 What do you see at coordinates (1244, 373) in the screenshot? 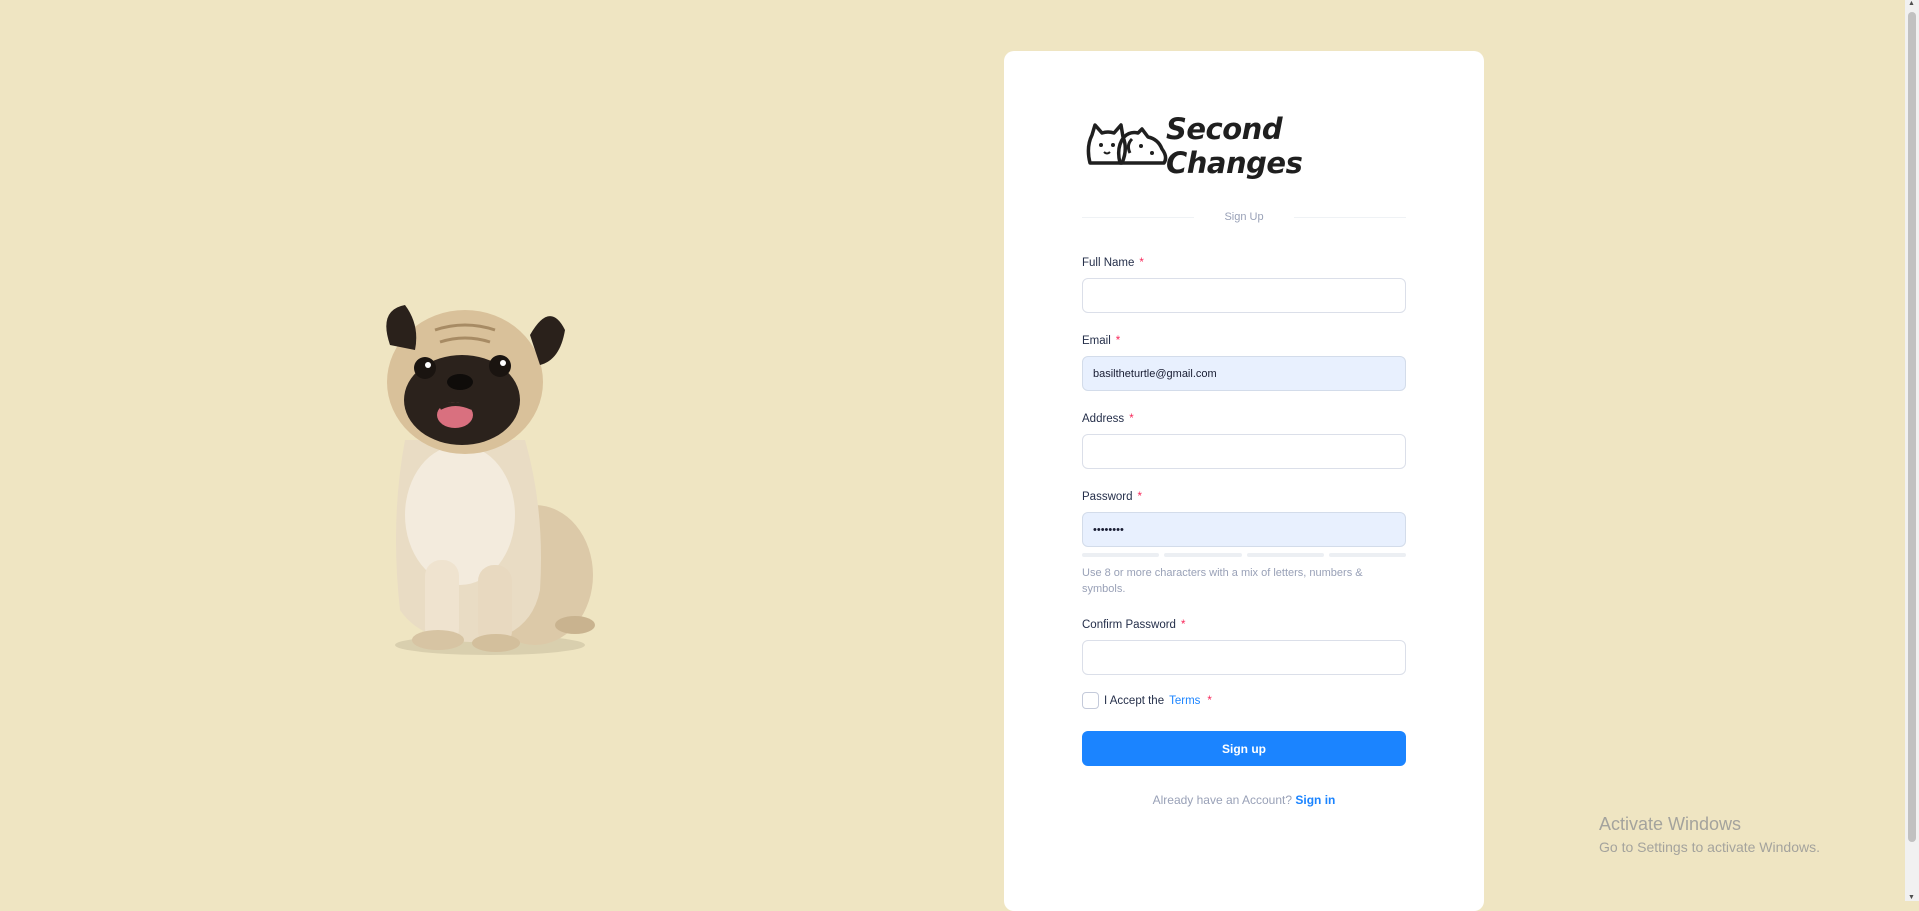
I see `email-input` at bounding box center [1244, 373].